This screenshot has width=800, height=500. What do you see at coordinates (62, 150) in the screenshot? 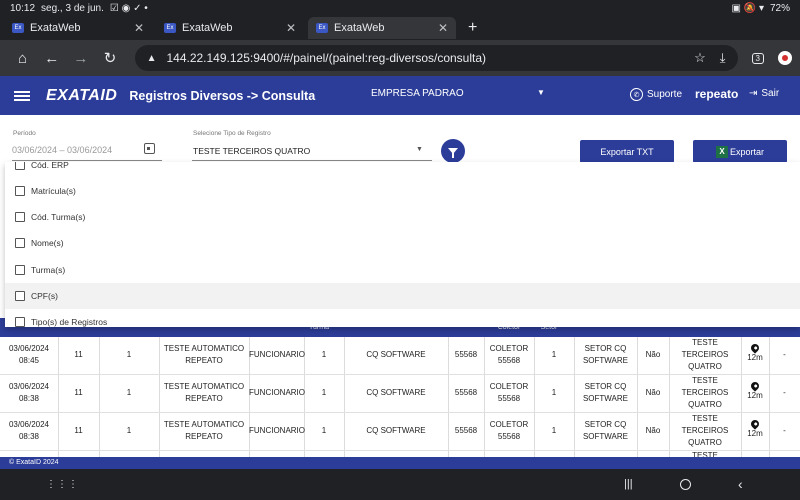
I see `period-input: 03/06/2024 – 03/06/2024` at bounding box center [62, 150].